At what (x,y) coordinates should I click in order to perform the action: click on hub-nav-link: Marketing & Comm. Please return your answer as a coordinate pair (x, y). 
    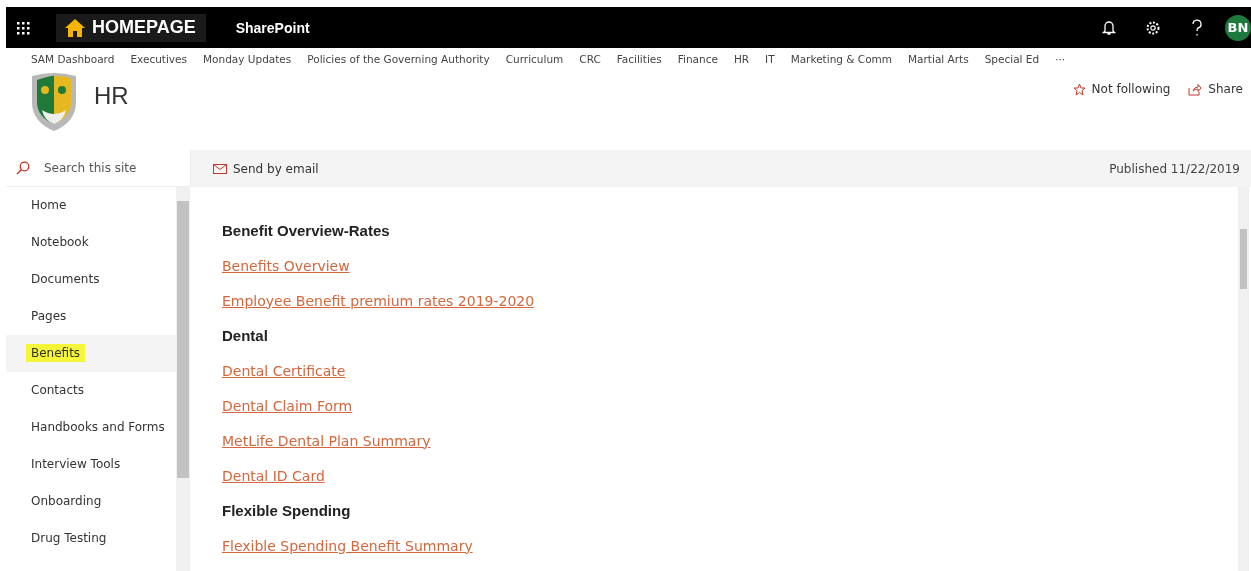
    Looking at the image, I should click on (841, 59).